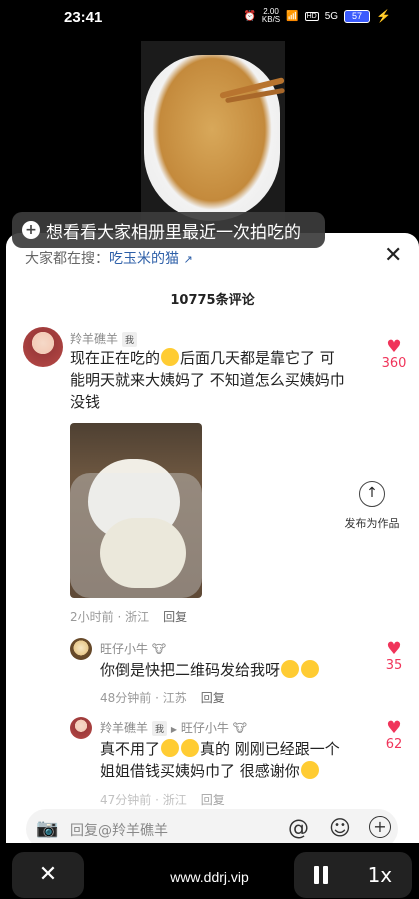  I want to click on video-frame, so click(213, 141).